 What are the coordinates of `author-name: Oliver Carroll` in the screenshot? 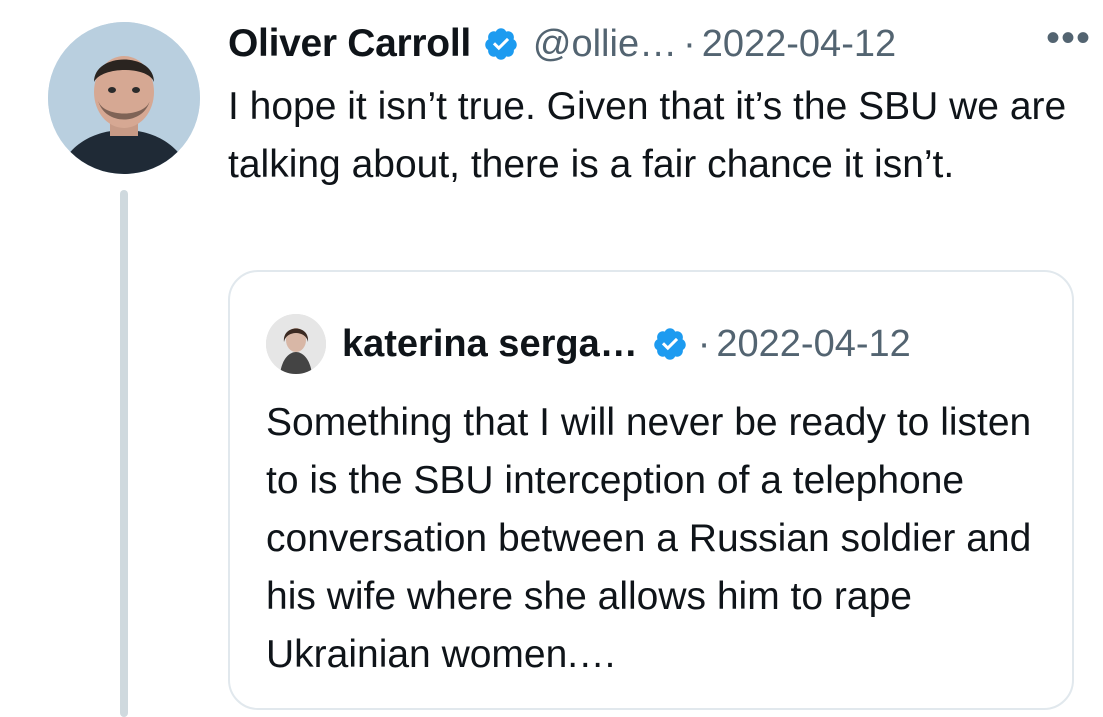 It's located at (349, 44).